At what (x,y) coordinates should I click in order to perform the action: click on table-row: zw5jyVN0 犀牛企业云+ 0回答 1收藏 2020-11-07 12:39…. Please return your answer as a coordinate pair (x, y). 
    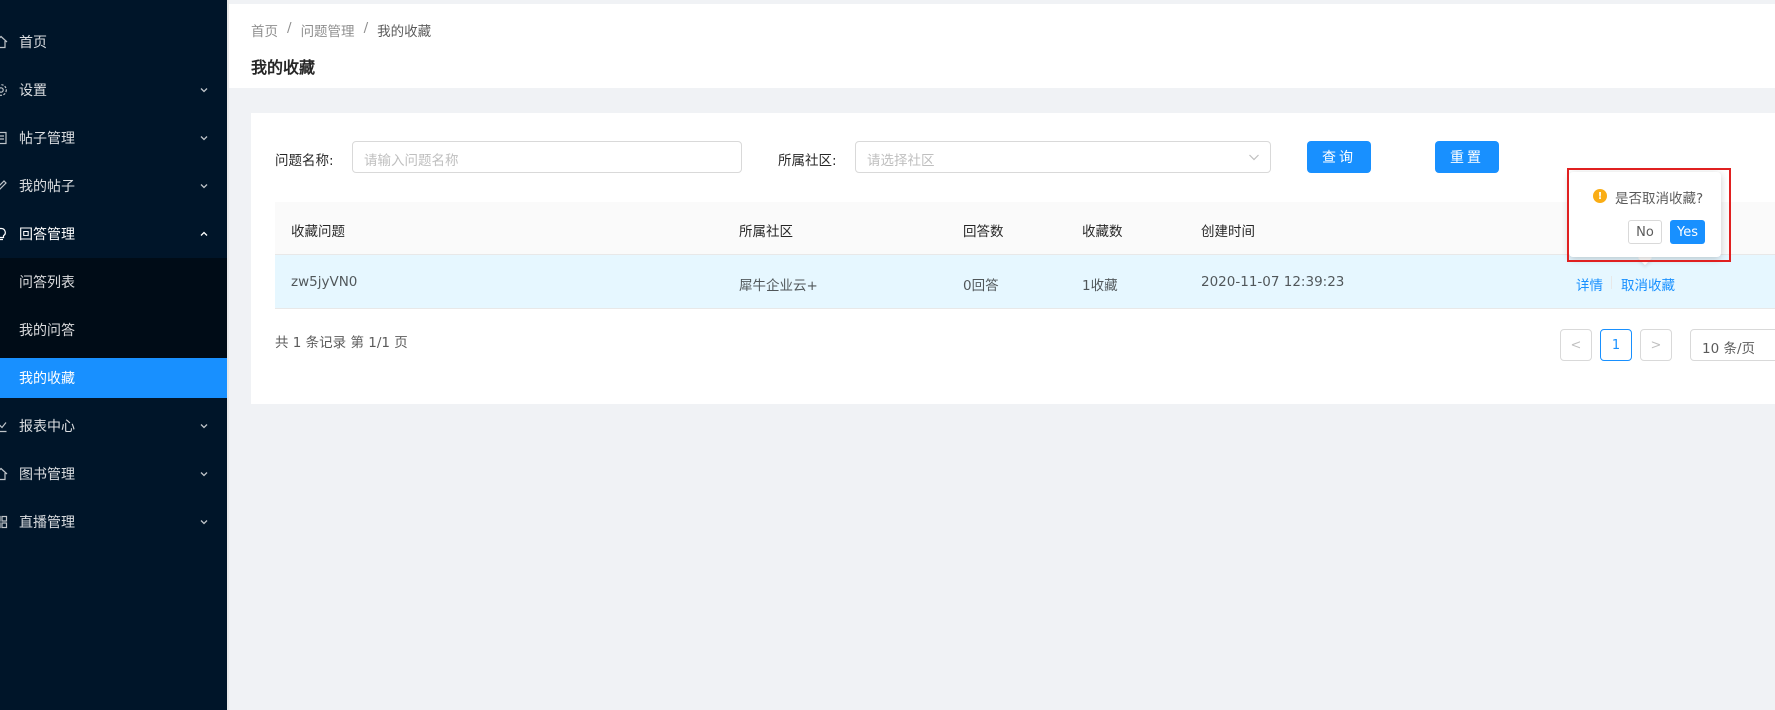
    Looking at the image, I should click on (1025, 282).